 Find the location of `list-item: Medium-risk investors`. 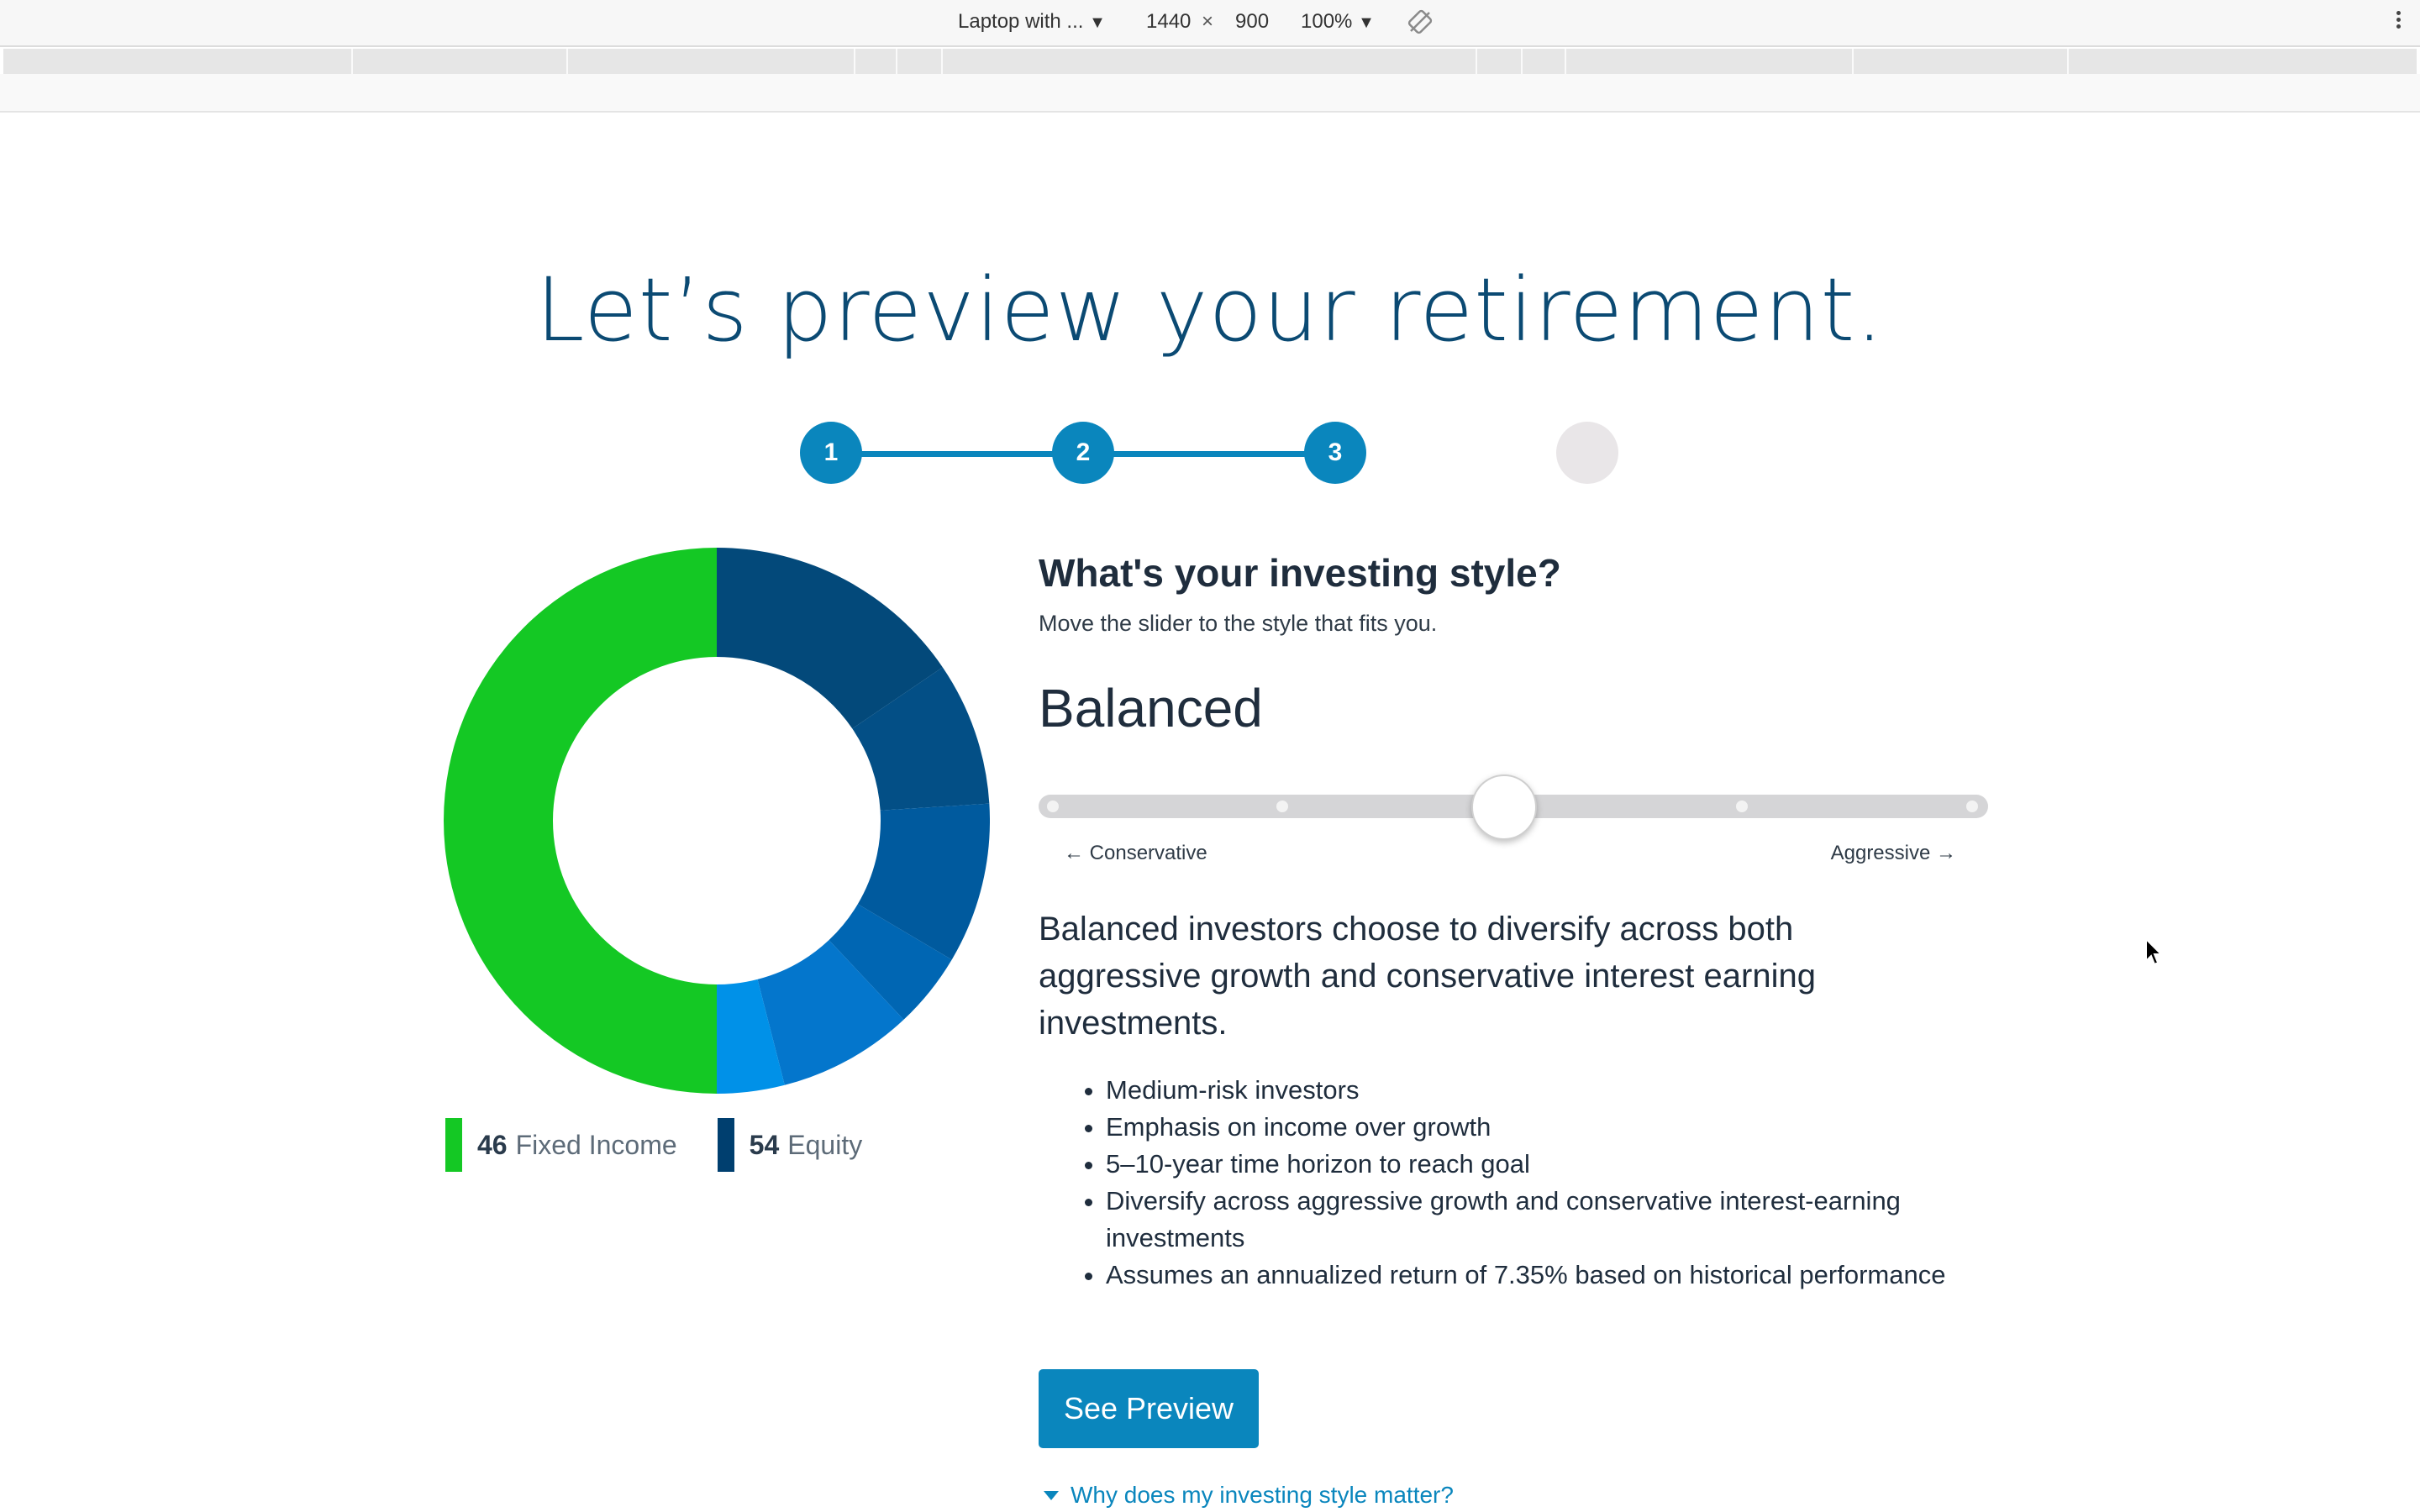

list-item: Medium-risk investors is located at coordinates (1543, 1090).